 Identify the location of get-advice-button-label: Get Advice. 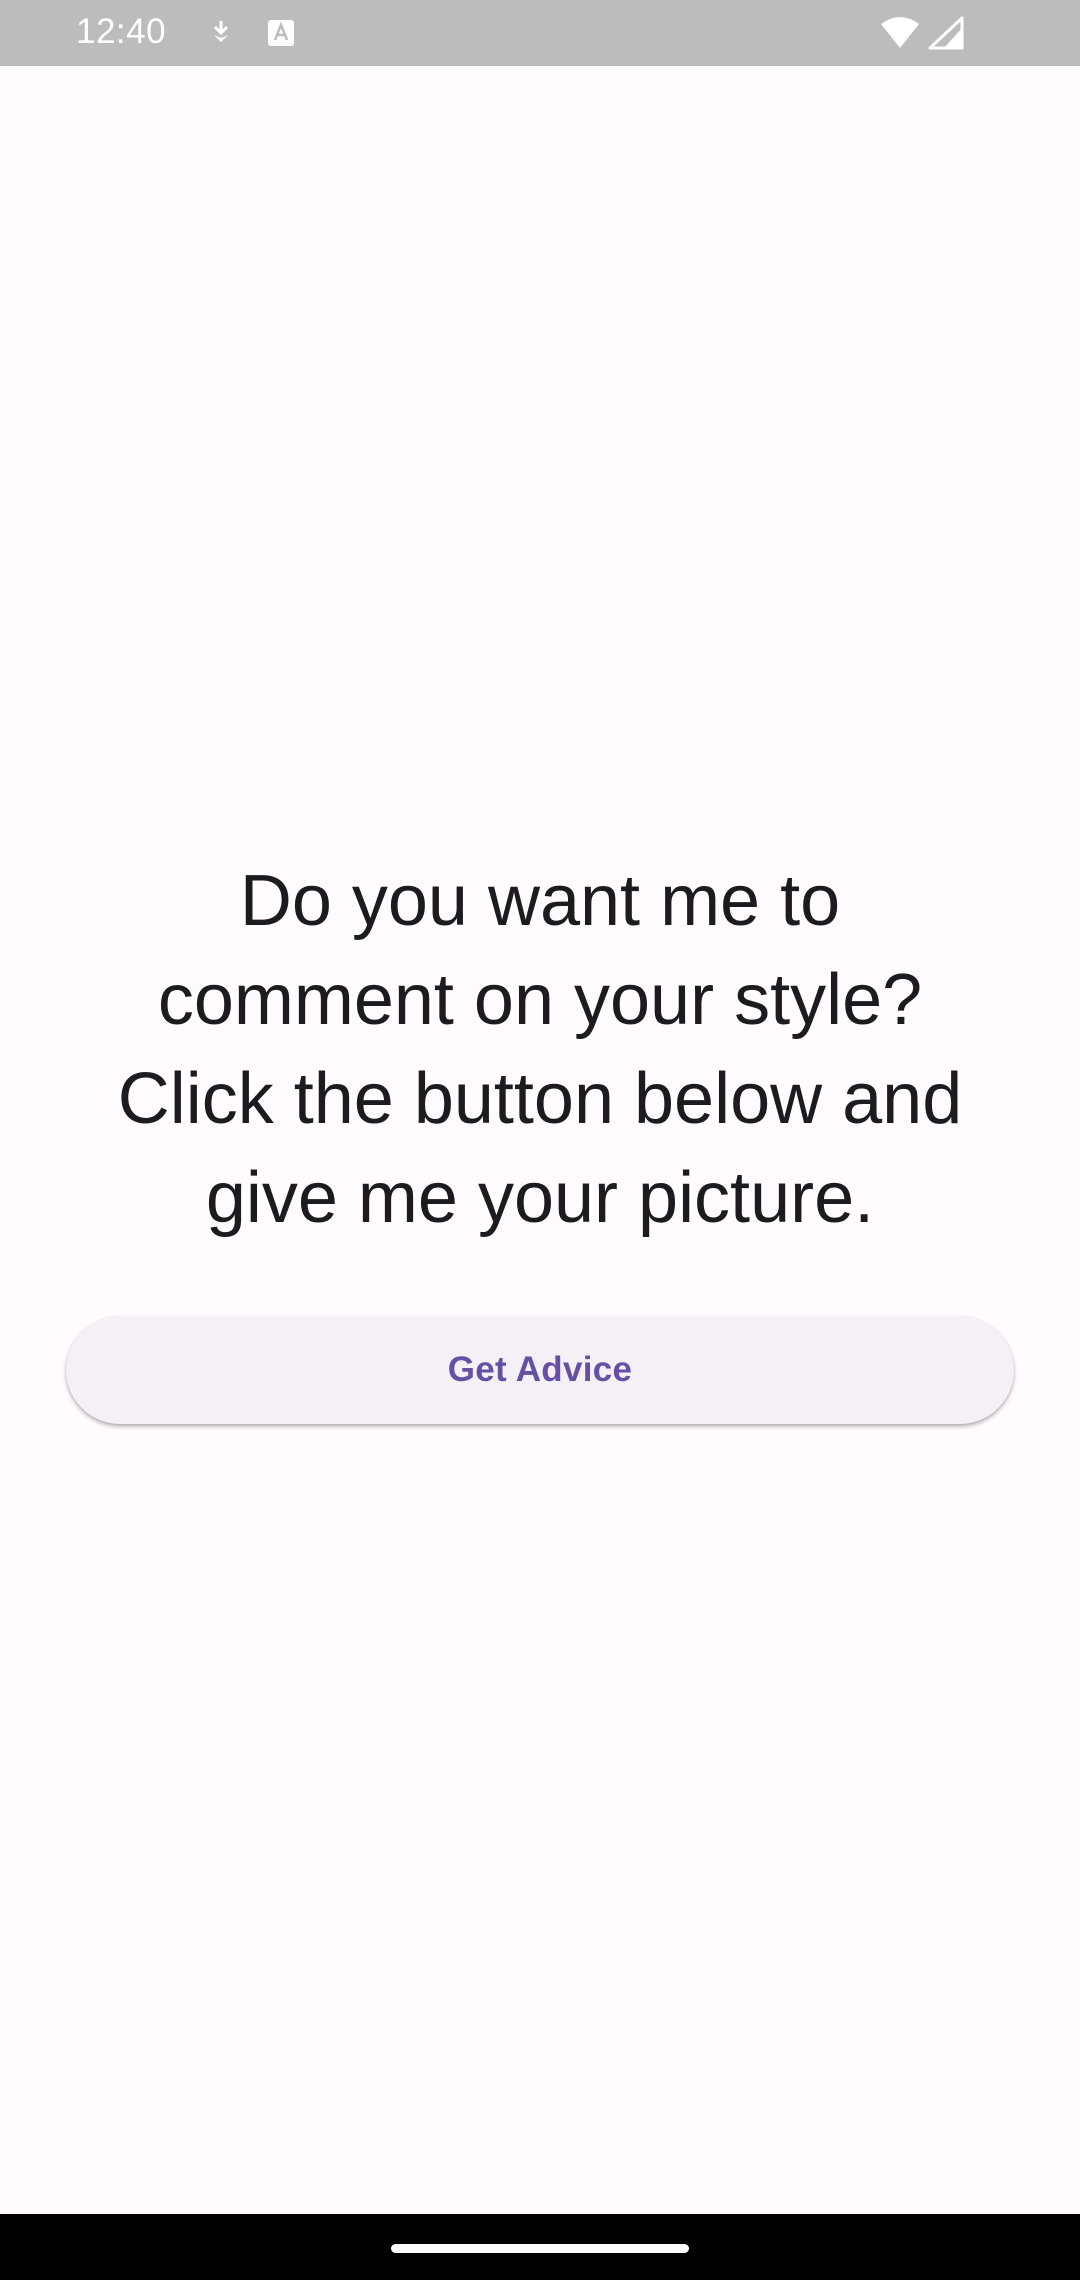
(540, 1369).